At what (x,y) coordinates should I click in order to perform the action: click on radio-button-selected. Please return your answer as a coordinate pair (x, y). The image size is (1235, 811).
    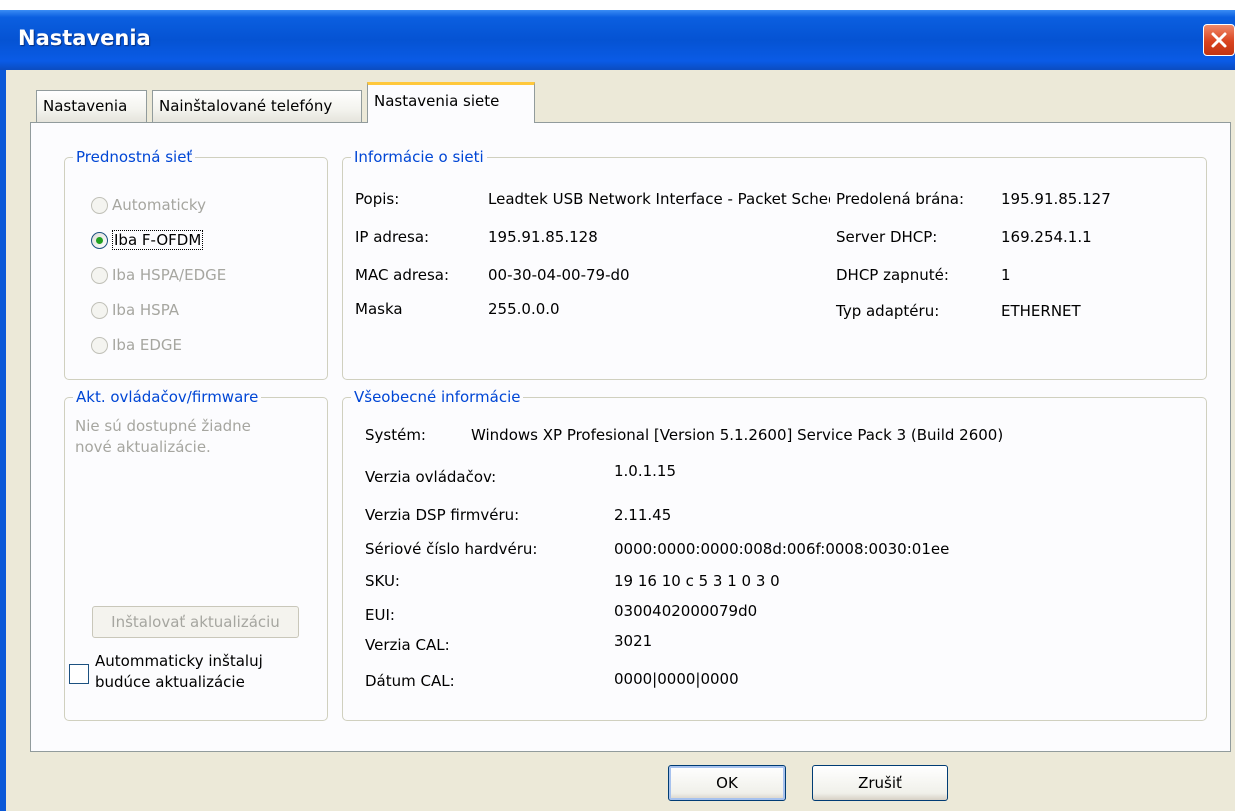
    Looking at the image, I should click on (99, 240).